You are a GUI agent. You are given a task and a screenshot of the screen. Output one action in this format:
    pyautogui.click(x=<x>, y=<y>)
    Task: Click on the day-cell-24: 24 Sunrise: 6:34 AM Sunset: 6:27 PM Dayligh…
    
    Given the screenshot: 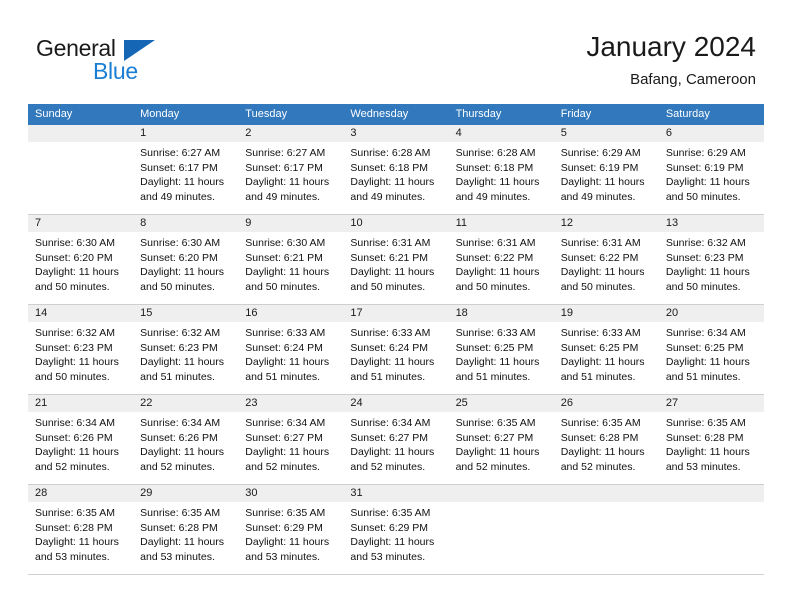 What is the action you would take?
    pyautogui.click(x=396, y=439)
    